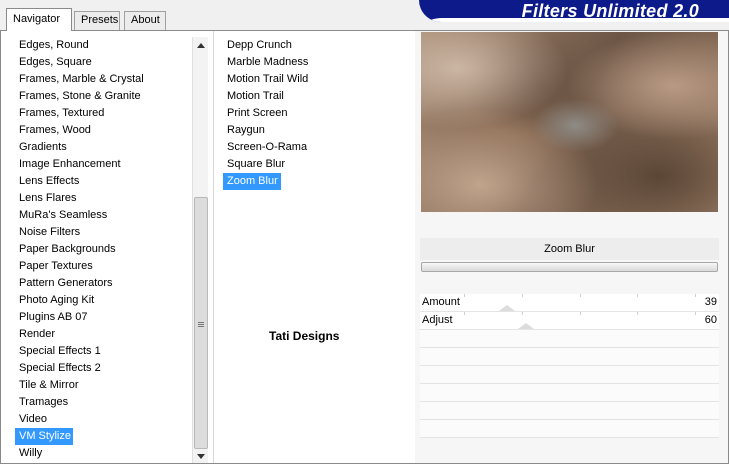 This screenshot has width=729, height=464. I want to click on tab-navigator: Navigator, so click(39, 19).